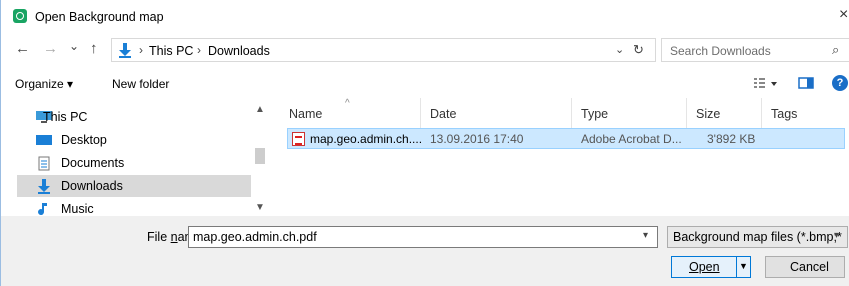  I want to click on preview-pane-icon, so click(806, 84).